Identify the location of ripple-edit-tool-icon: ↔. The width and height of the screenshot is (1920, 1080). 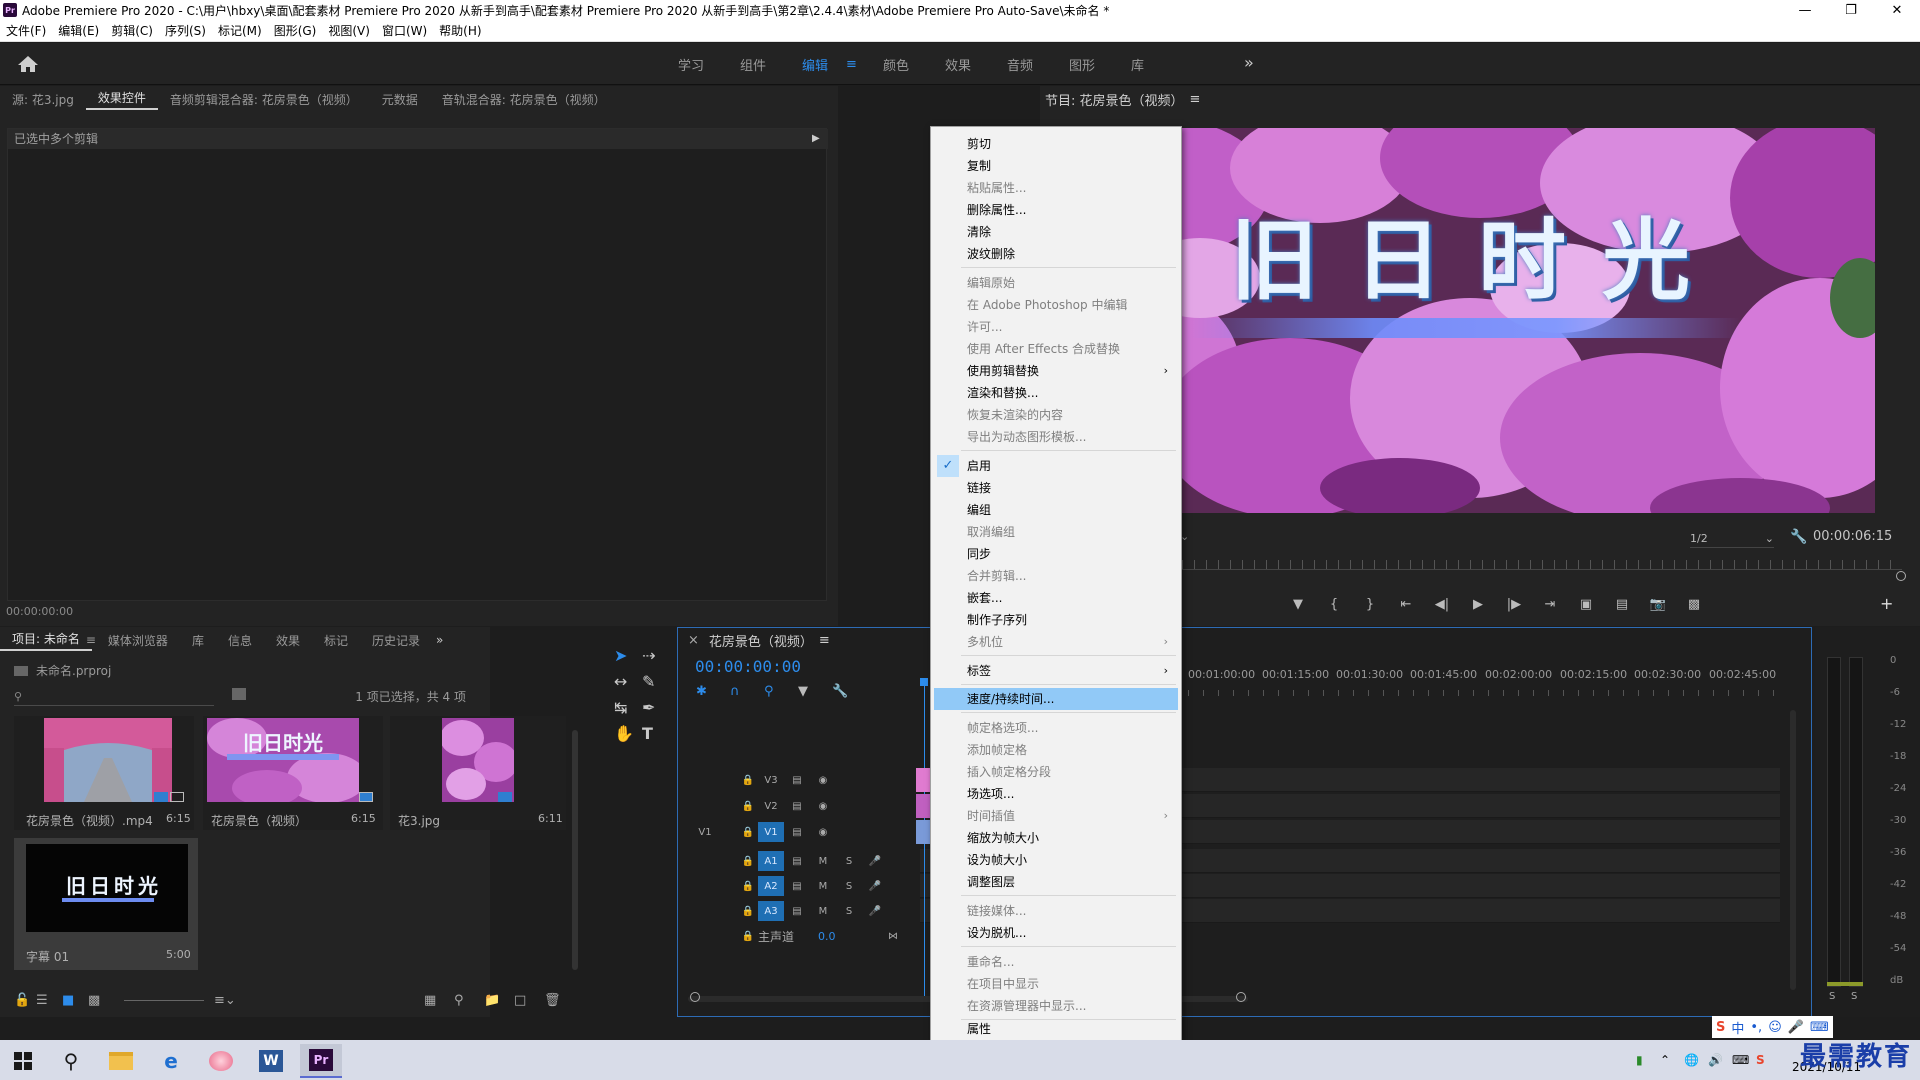
(620, 681).